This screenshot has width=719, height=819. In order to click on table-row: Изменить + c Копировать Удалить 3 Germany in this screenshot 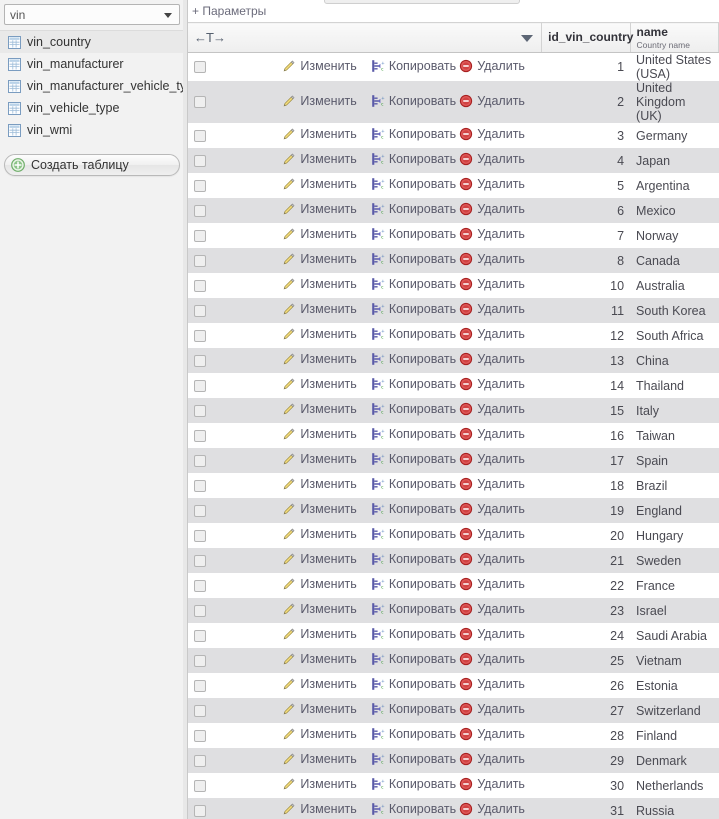, I will do `click(453, 135)`.